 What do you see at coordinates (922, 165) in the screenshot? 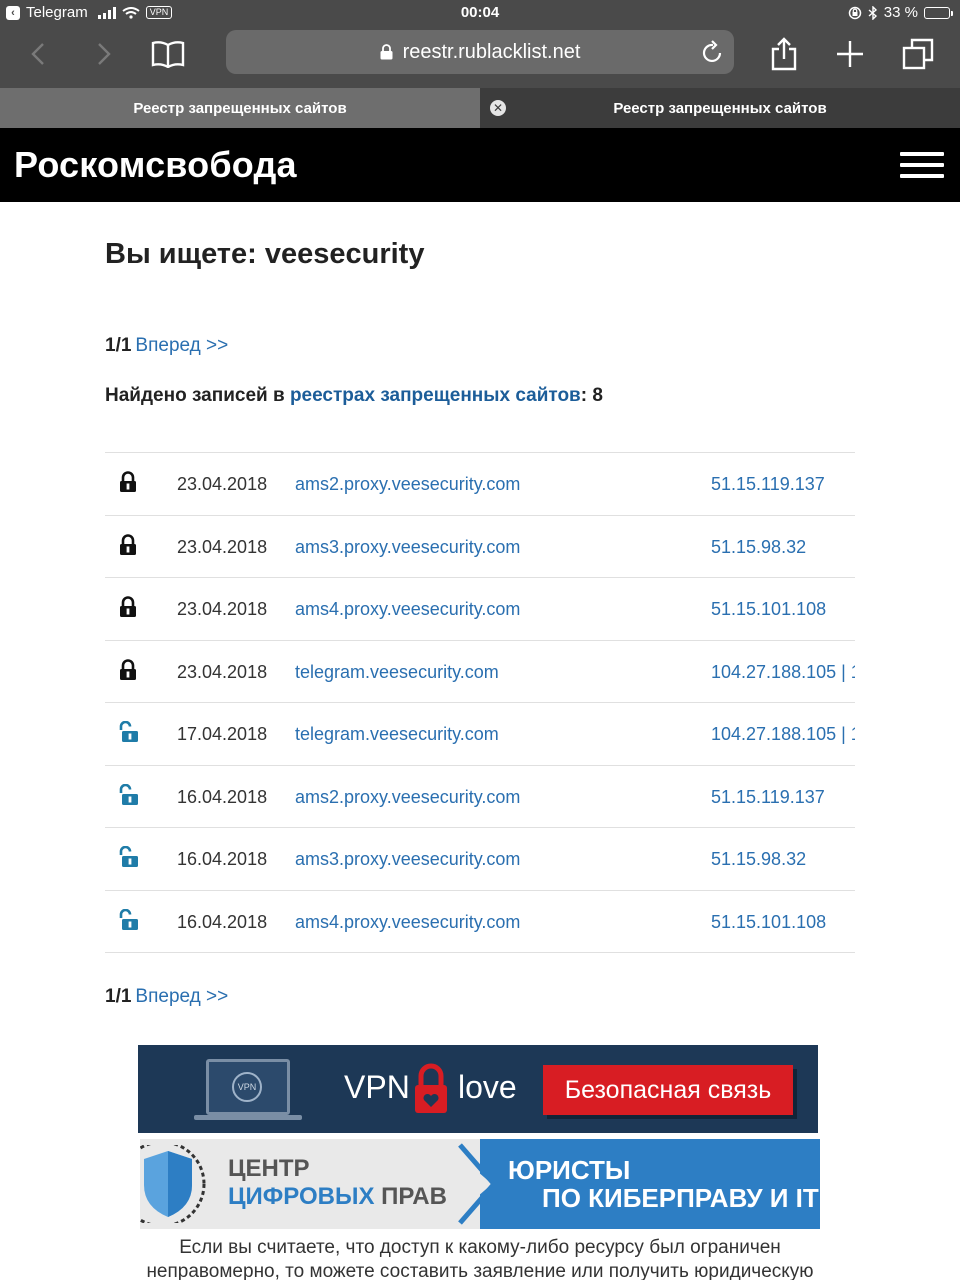
I see `menu-icon` at bounding box center [922, 165].